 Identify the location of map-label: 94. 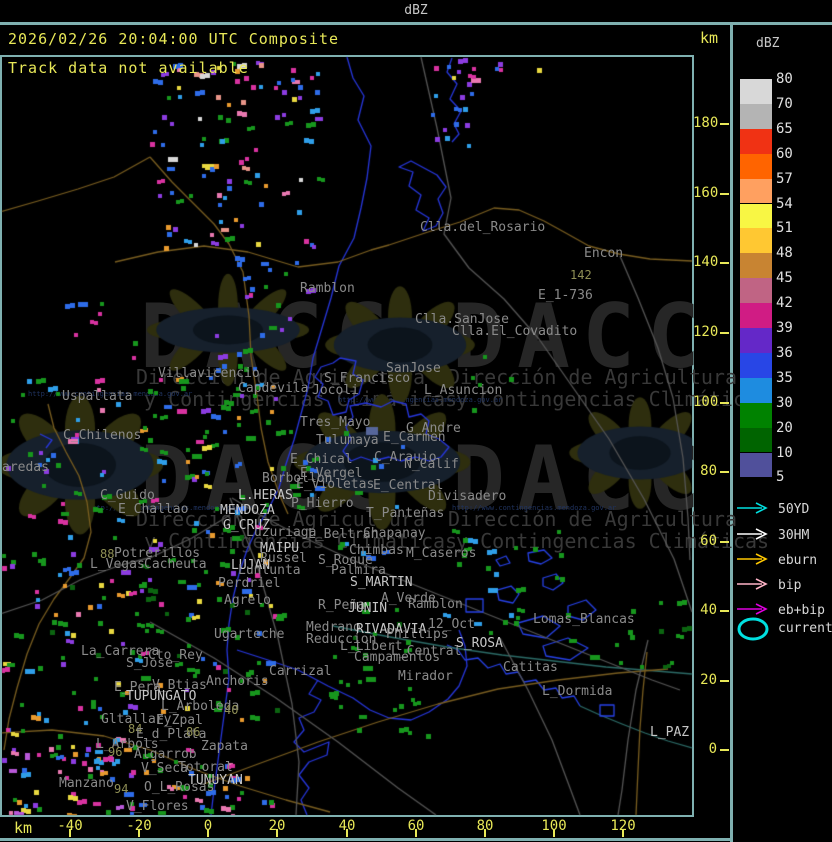
(121, 789).